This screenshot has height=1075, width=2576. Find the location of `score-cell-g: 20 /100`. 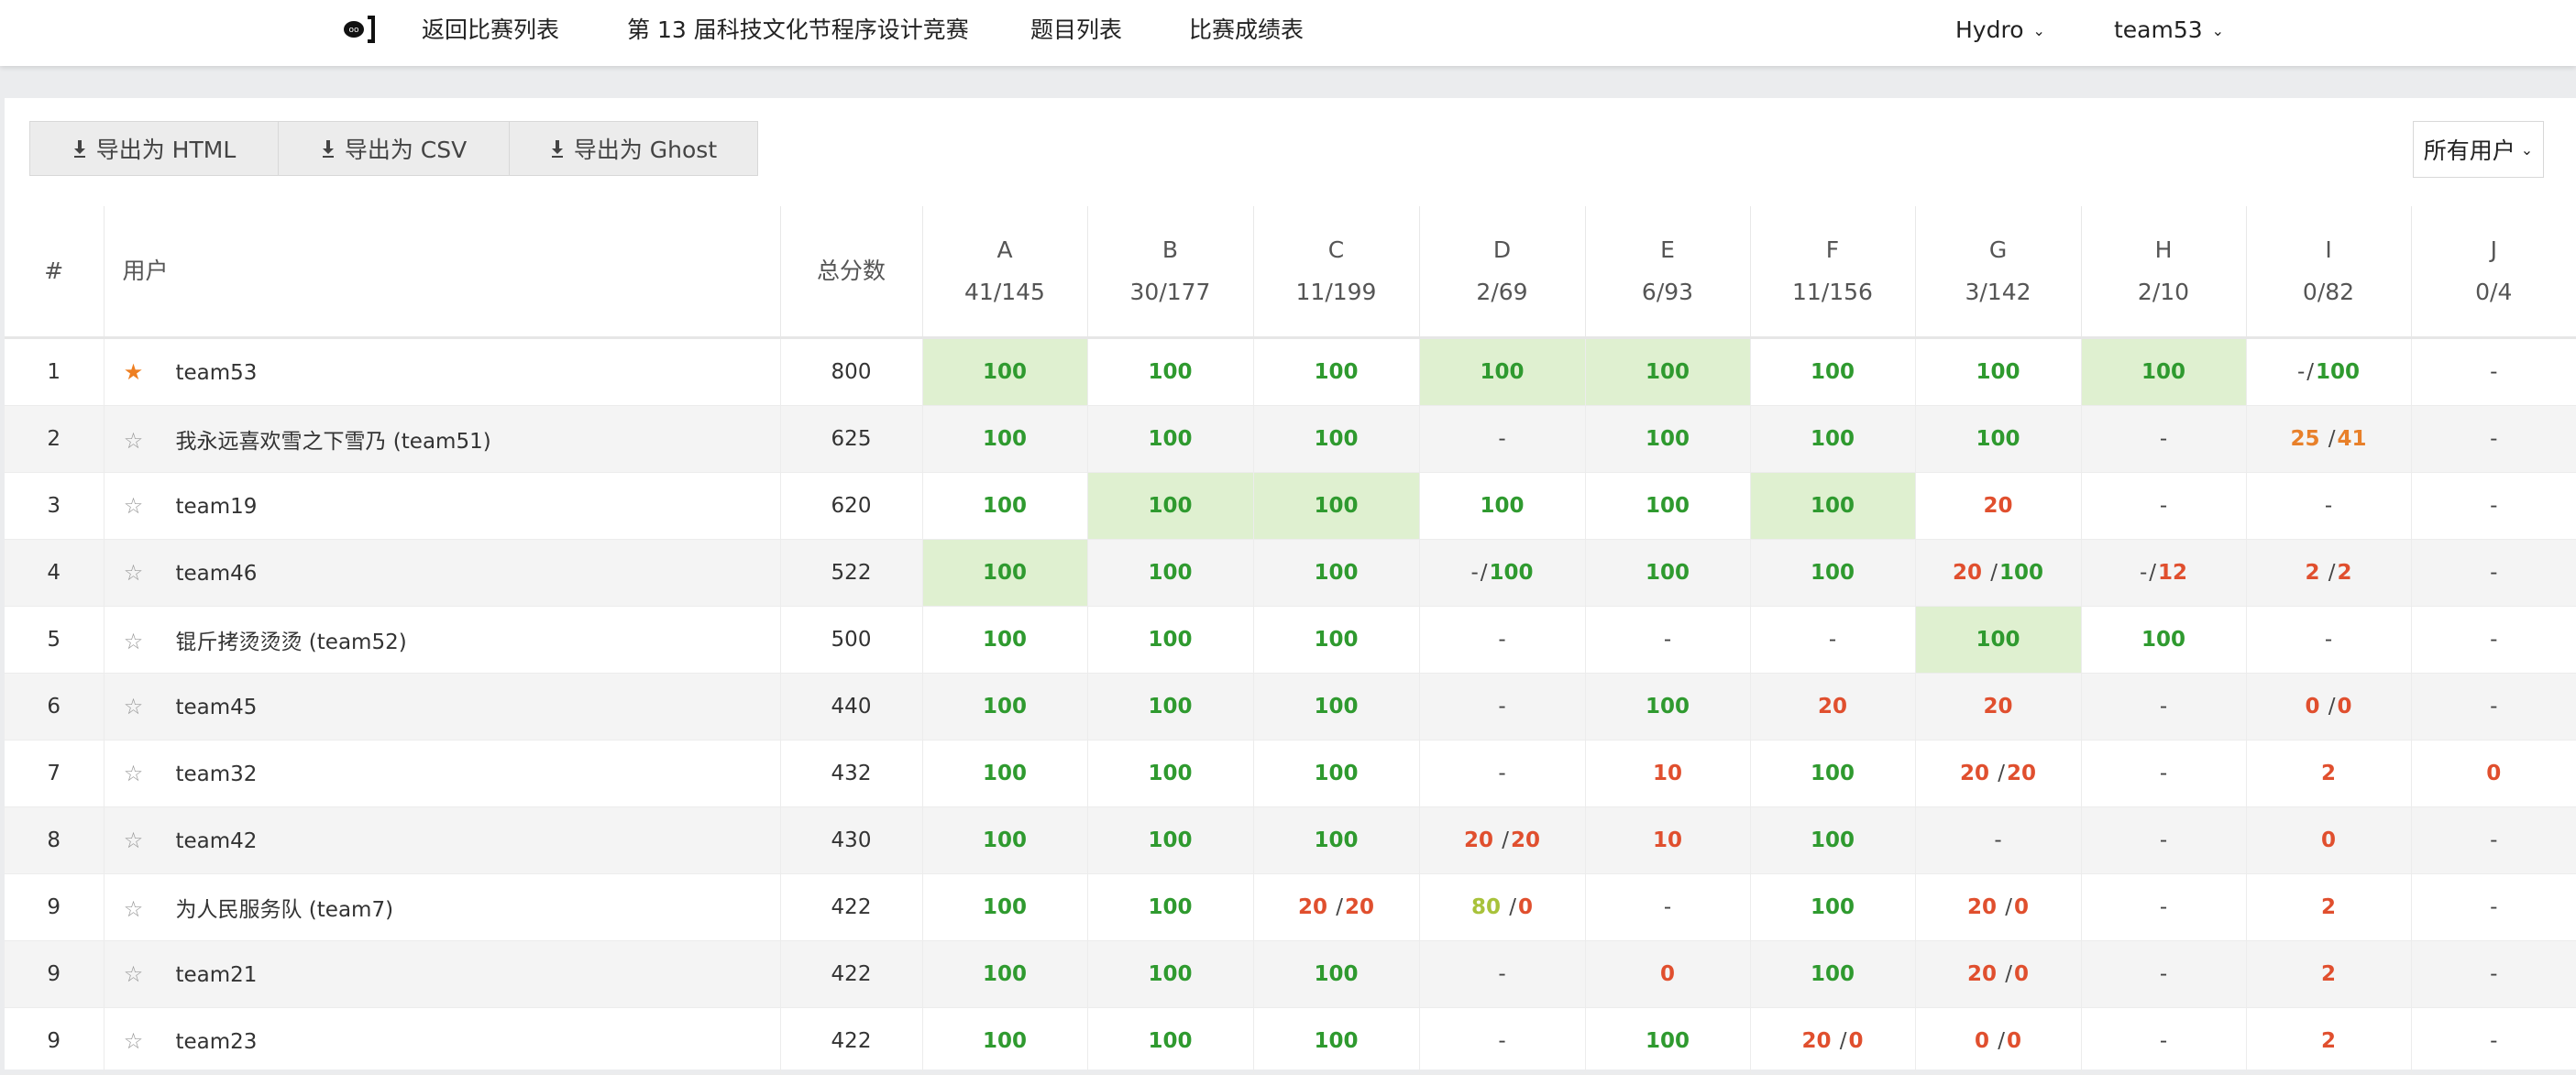

score-cell-g: 20 /100 is located at coordinates (1999, 573).